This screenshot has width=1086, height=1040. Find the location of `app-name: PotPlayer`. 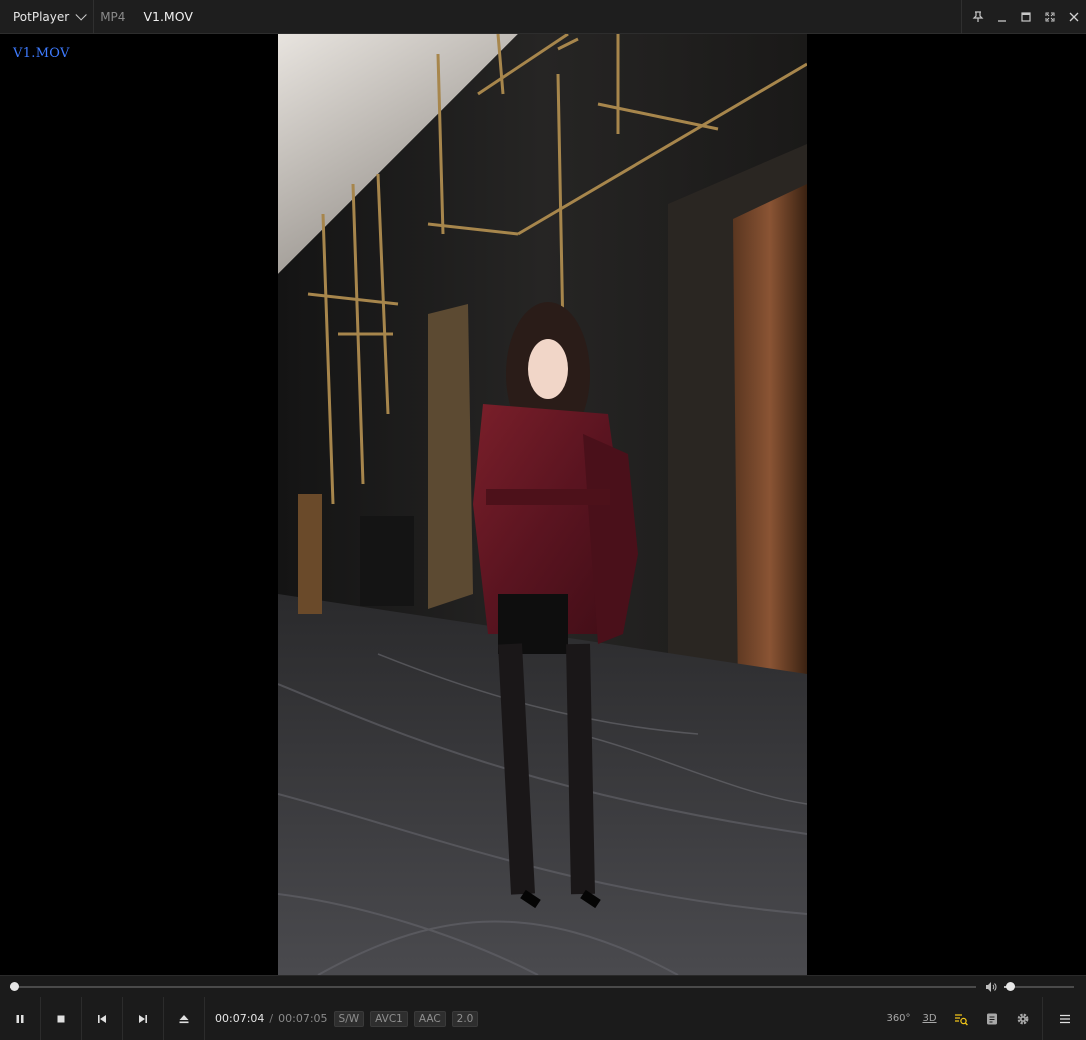

app-name: PotPlayer is located at coordinates (41, 16).